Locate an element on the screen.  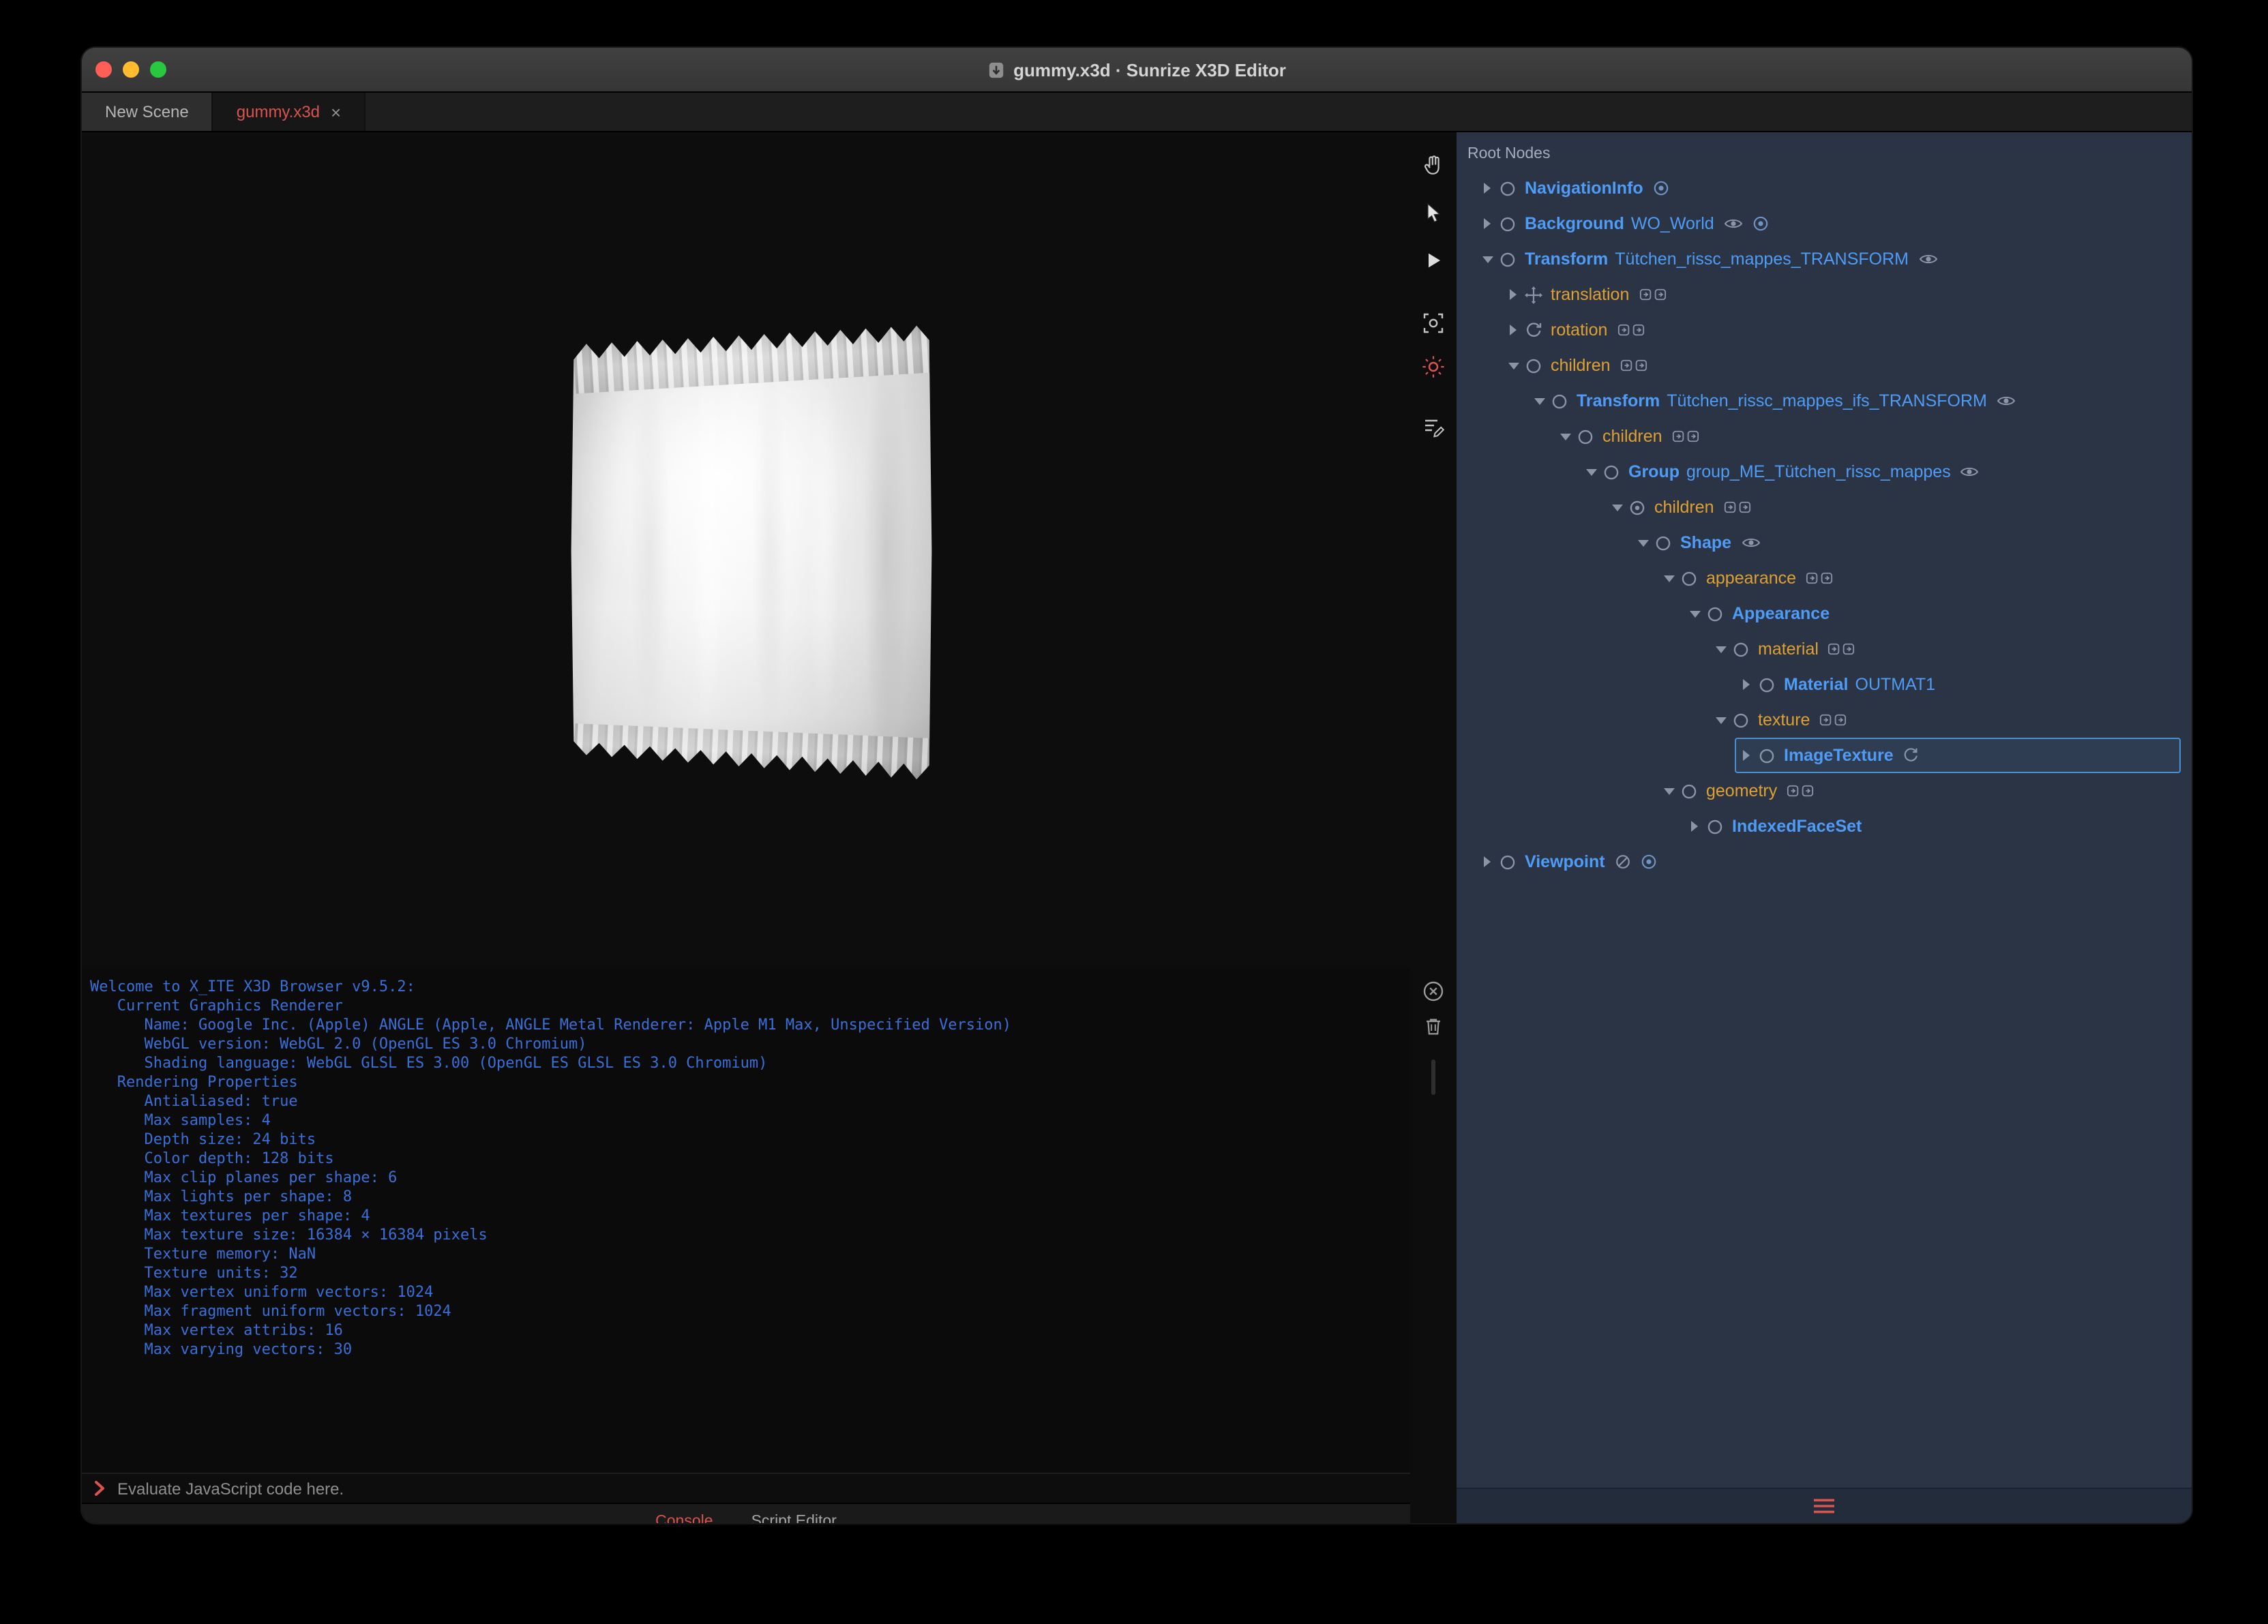
tab-gummy-x3d: gummy.x3d × is located at coordinates (289, 112).